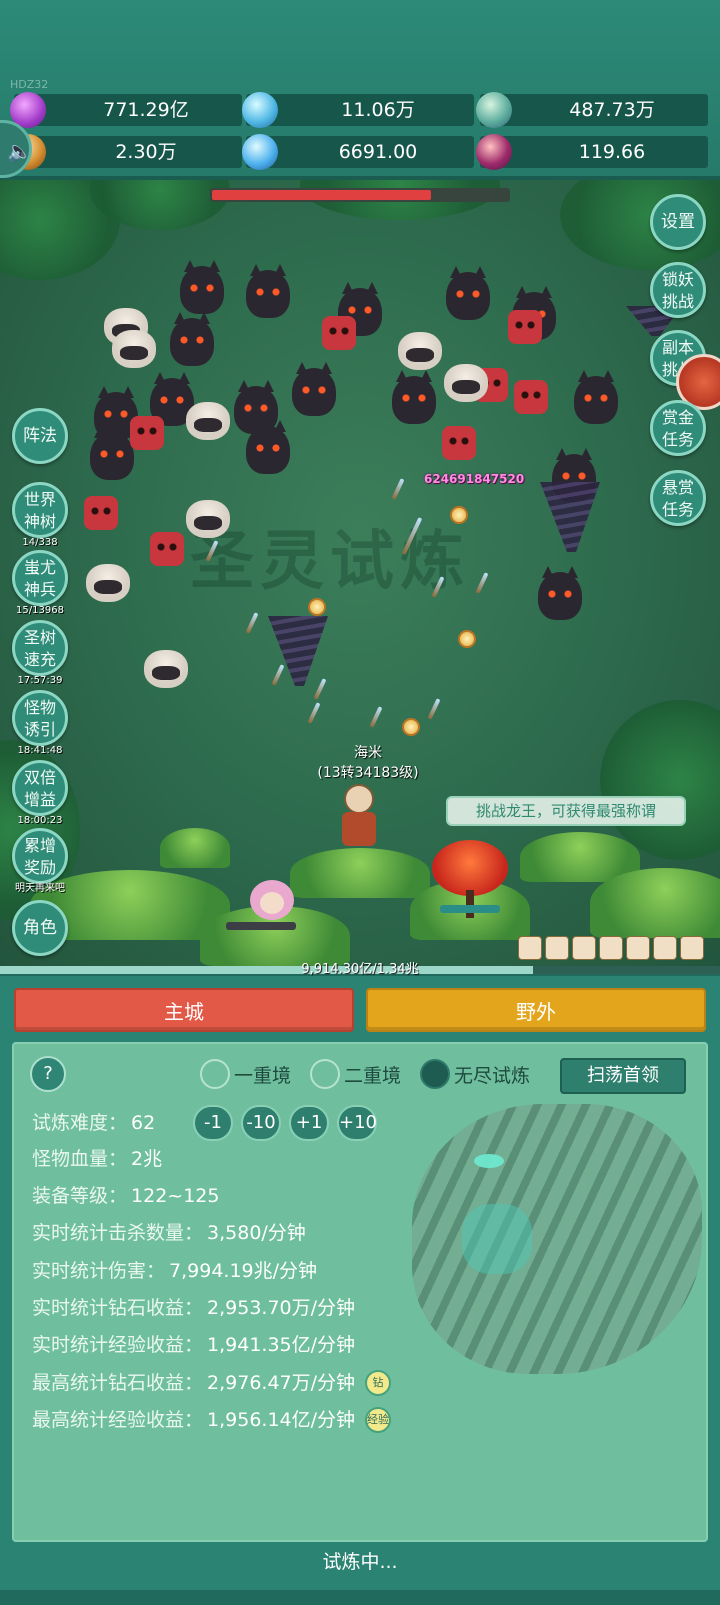  Describe the element at coordinates (678, 498) in the screenshot. I see `reward-task-button: 悬赏 任务` at that location.